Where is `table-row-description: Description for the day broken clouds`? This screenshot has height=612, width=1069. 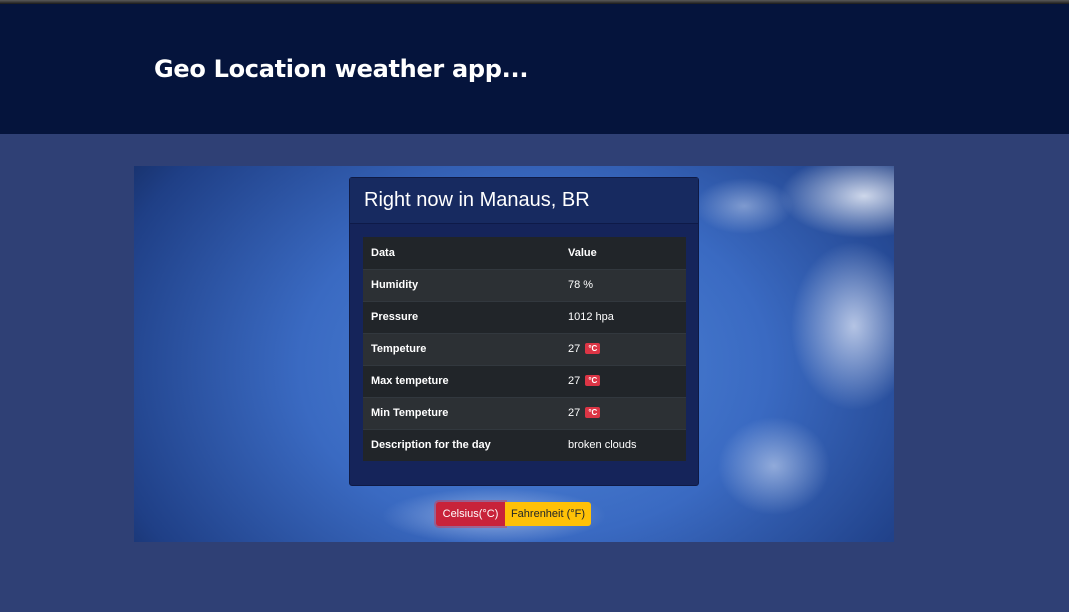
table-row-description: Description for the day broken clouds is located at coordinates (524, 444).